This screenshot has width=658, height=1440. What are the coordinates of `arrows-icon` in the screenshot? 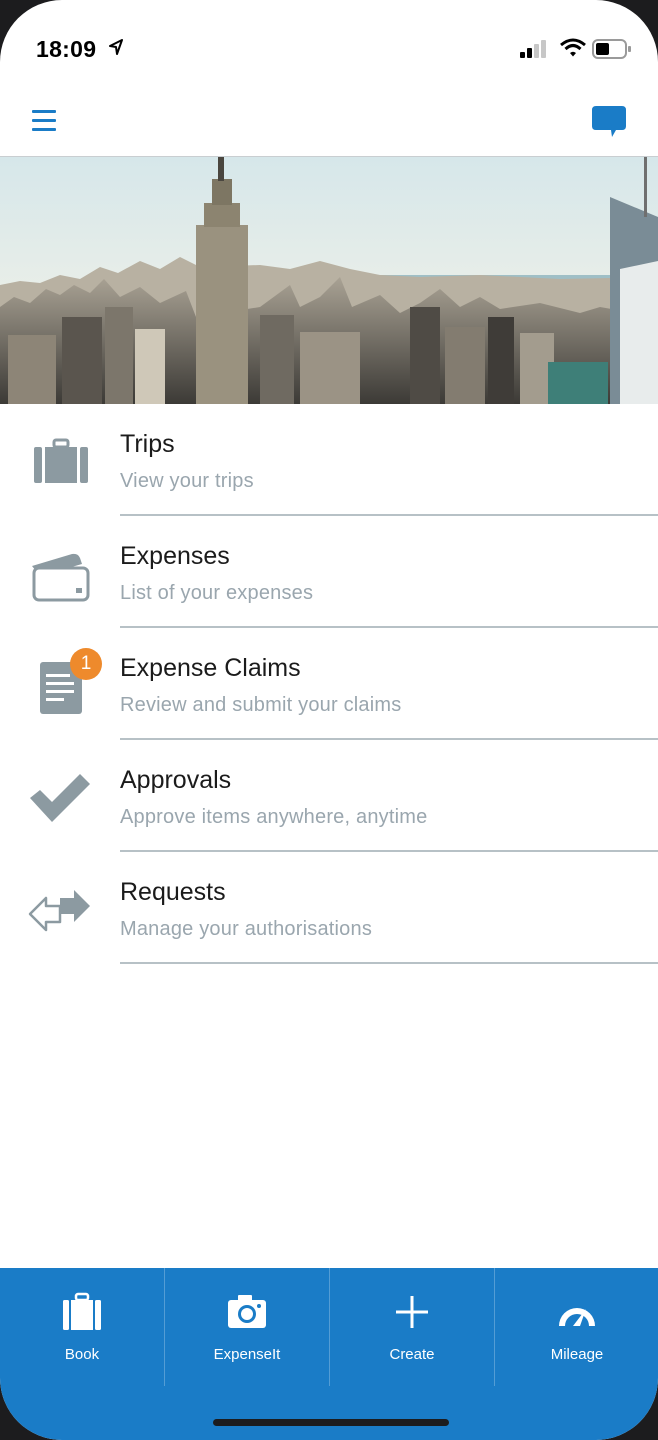 It's located at (59, 911).